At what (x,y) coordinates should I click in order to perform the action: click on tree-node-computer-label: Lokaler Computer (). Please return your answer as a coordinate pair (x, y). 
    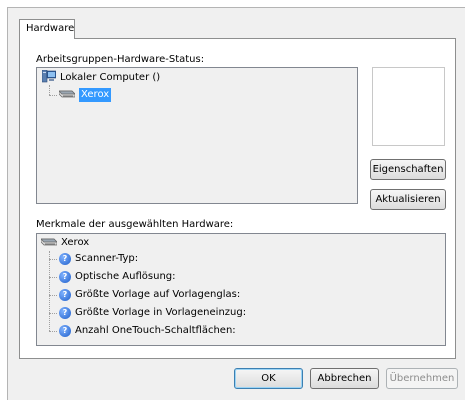
    Looking at the image, I should click on (110, 77).